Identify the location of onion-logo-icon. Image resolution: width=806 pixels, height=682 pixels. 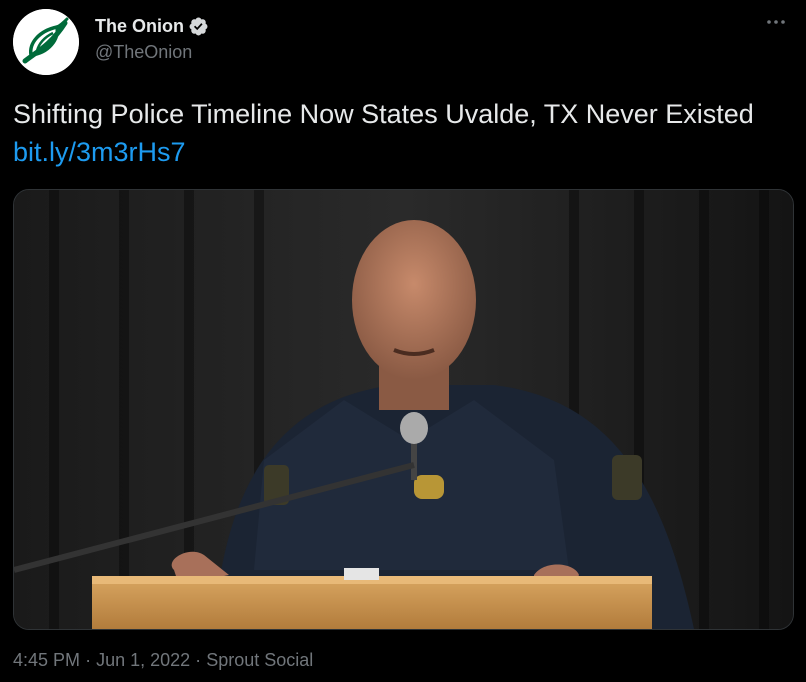
(46, 42).